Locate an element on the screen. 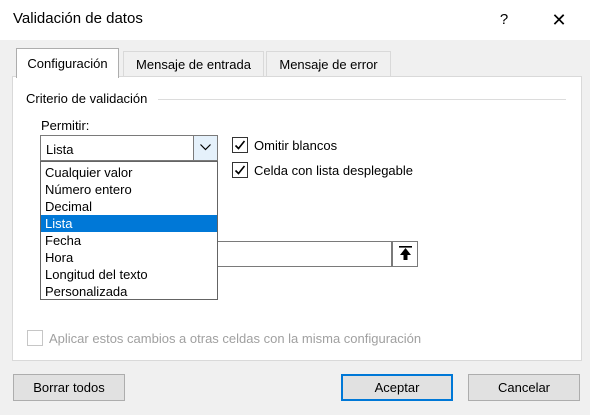  list-item-hora: Hora is located at coordinates (129, 257).